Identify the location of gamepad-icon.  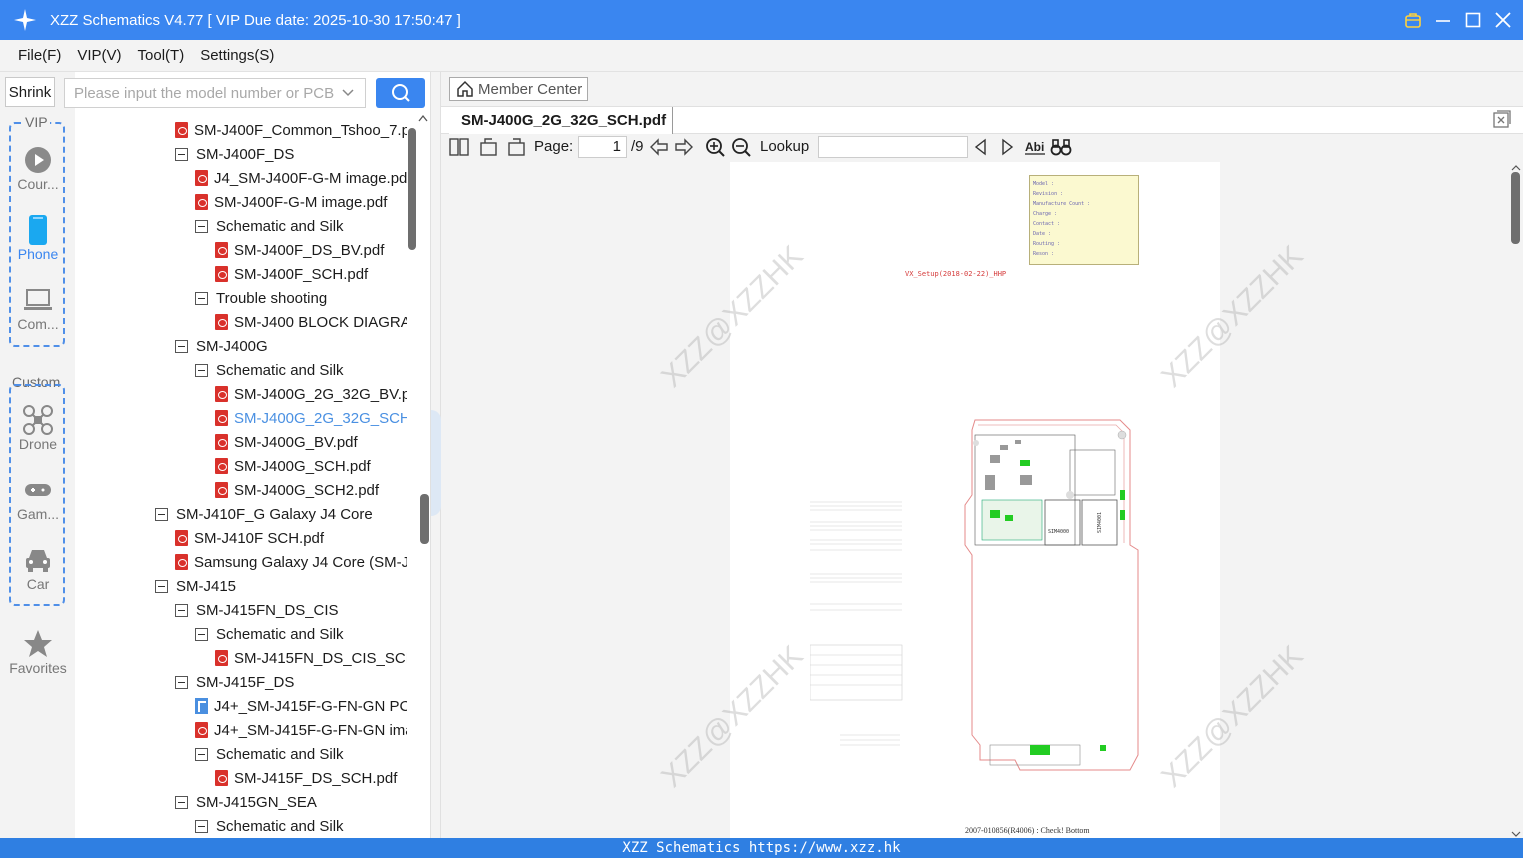
(38, 490).